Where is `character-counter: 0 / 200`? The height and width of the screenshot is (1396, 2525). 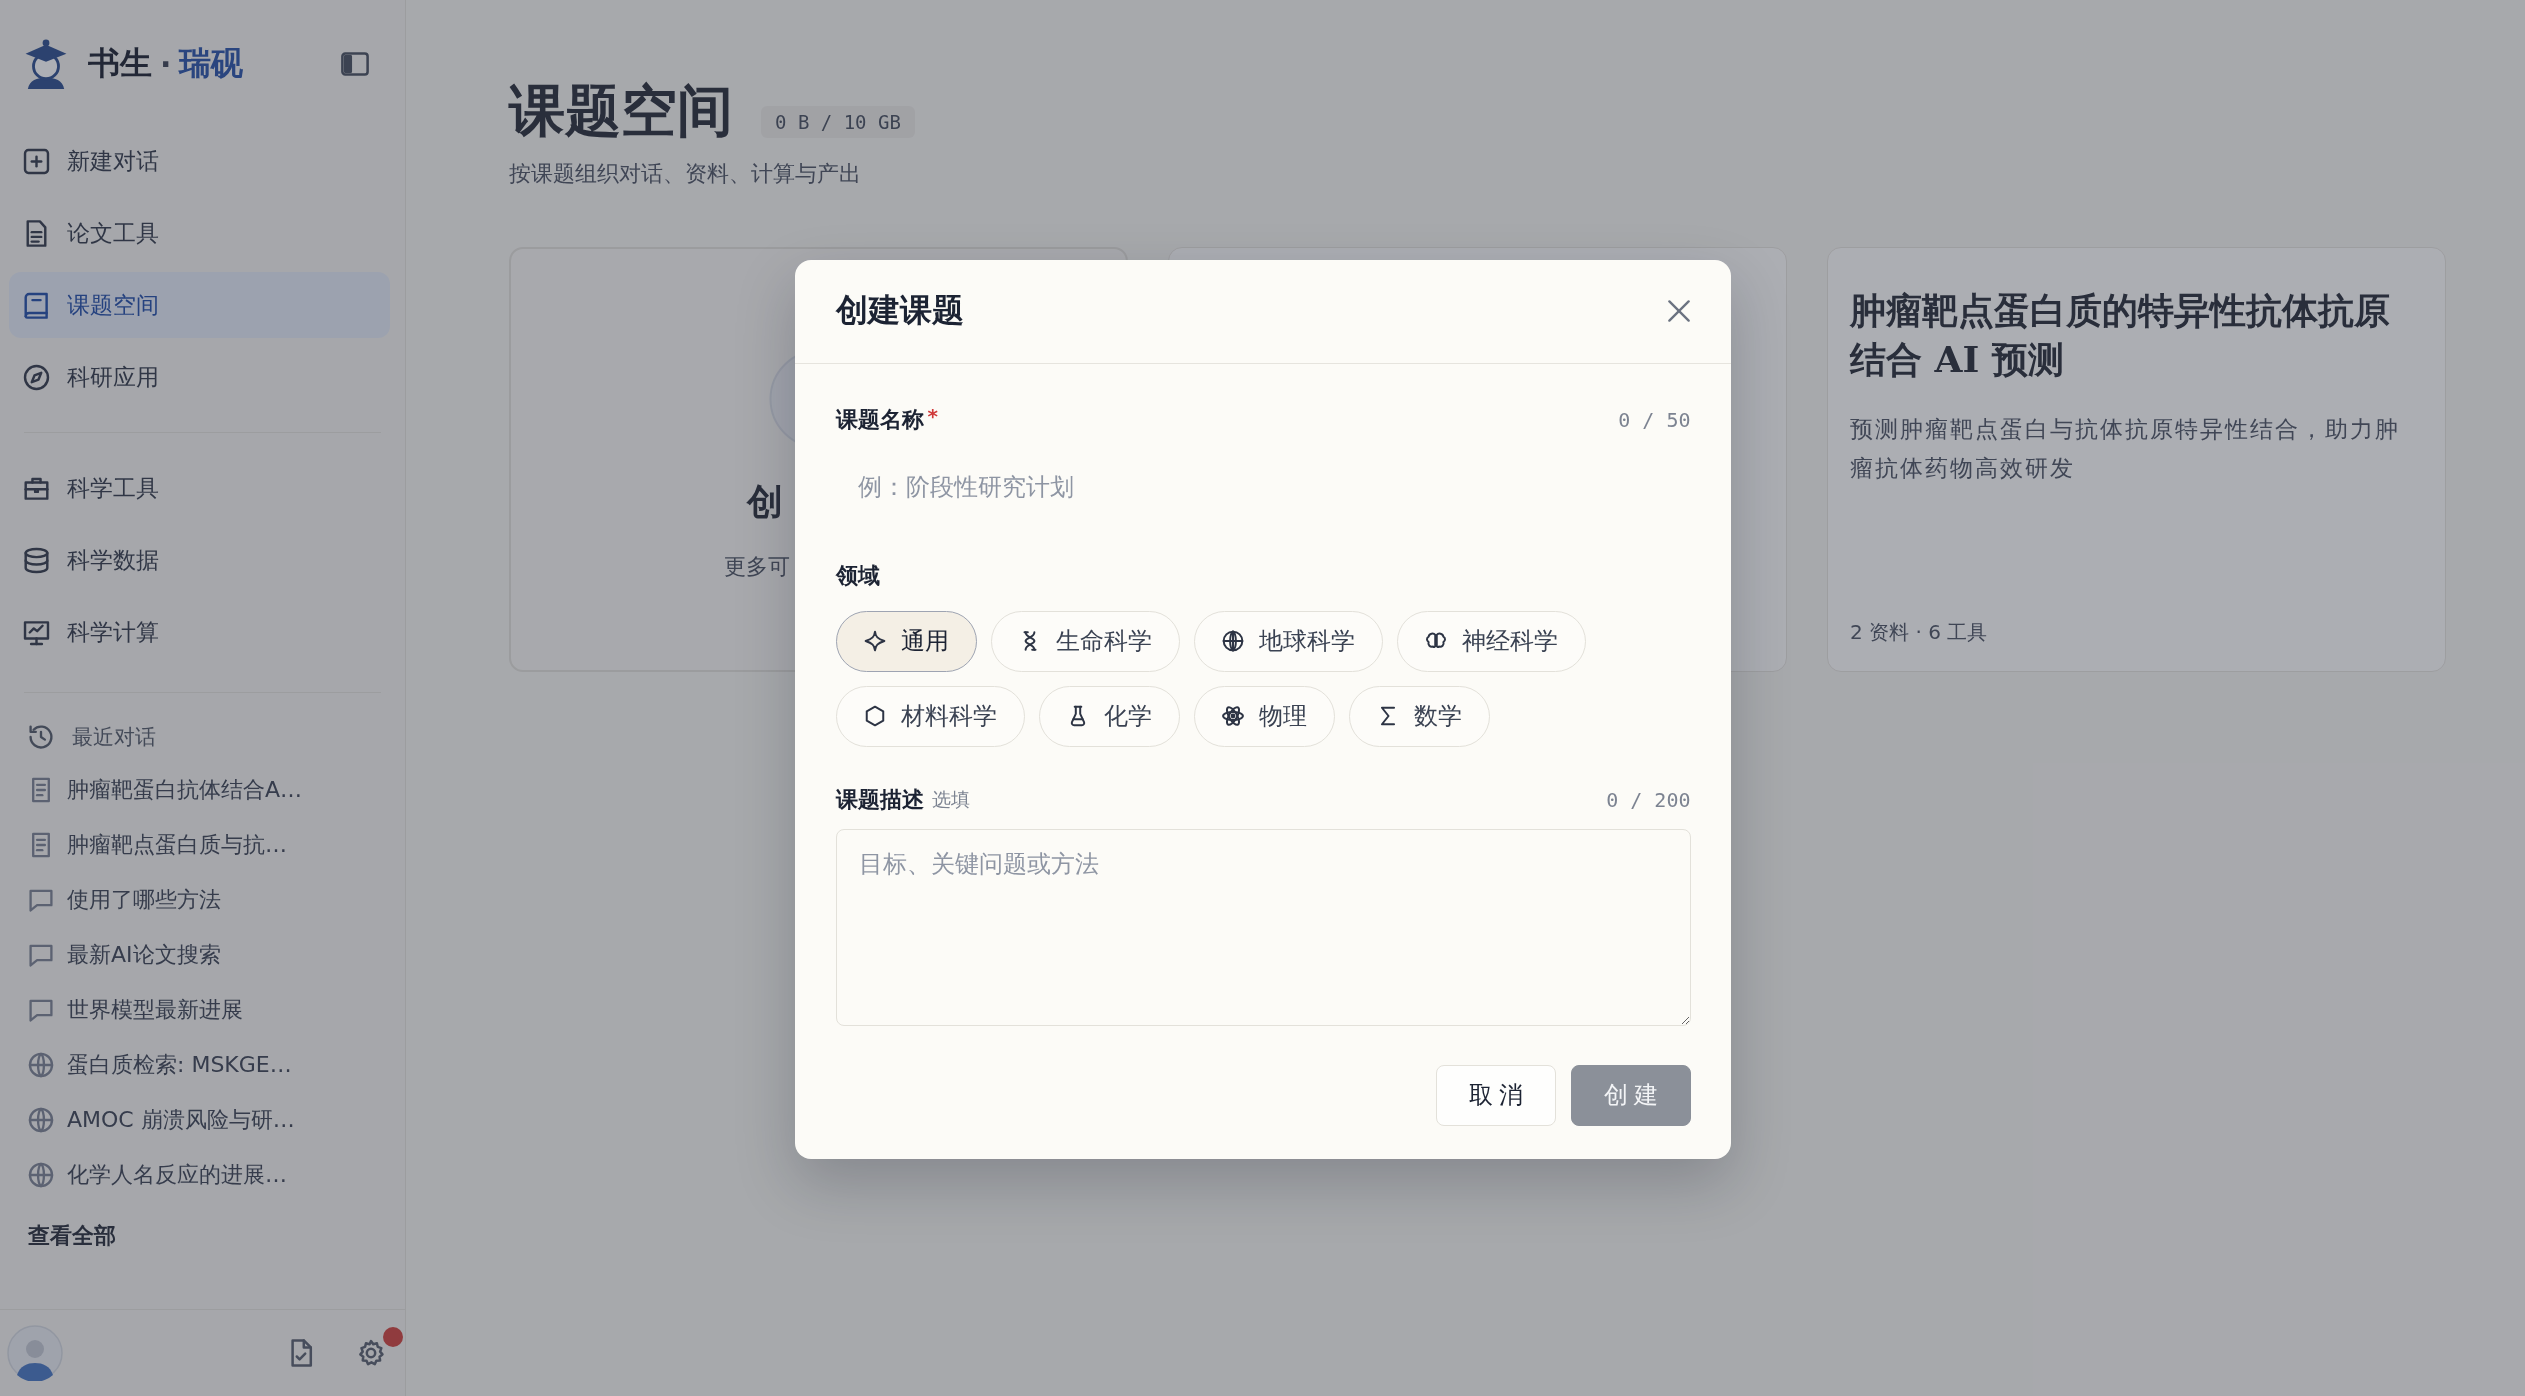 character-counter: 0 / 200 is located at coordinates (1648, 799).